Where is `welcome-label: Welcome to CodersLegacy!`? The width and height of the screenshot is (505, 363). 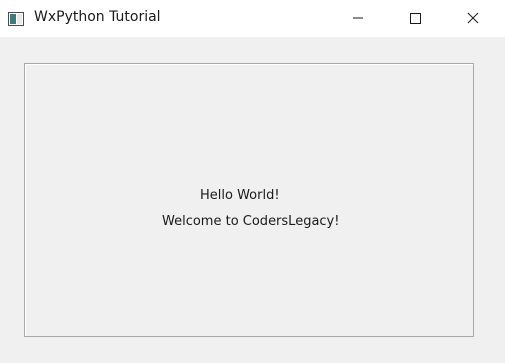 welcome-label: Welcome to CodersLegacy! is located at coordinates (251, 221).